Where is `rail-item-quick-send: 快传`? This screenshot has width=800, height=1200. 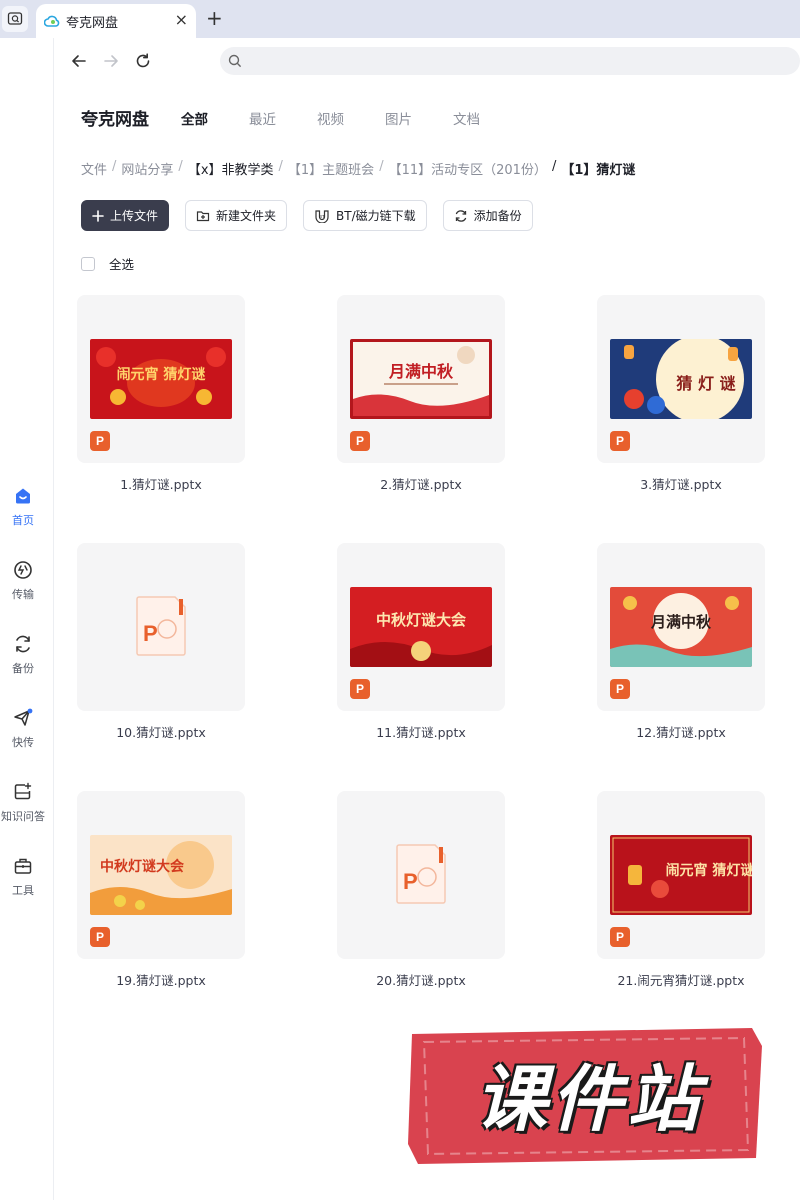 rail-item-quick-send: 快传 is located at coordinates (23, 728).